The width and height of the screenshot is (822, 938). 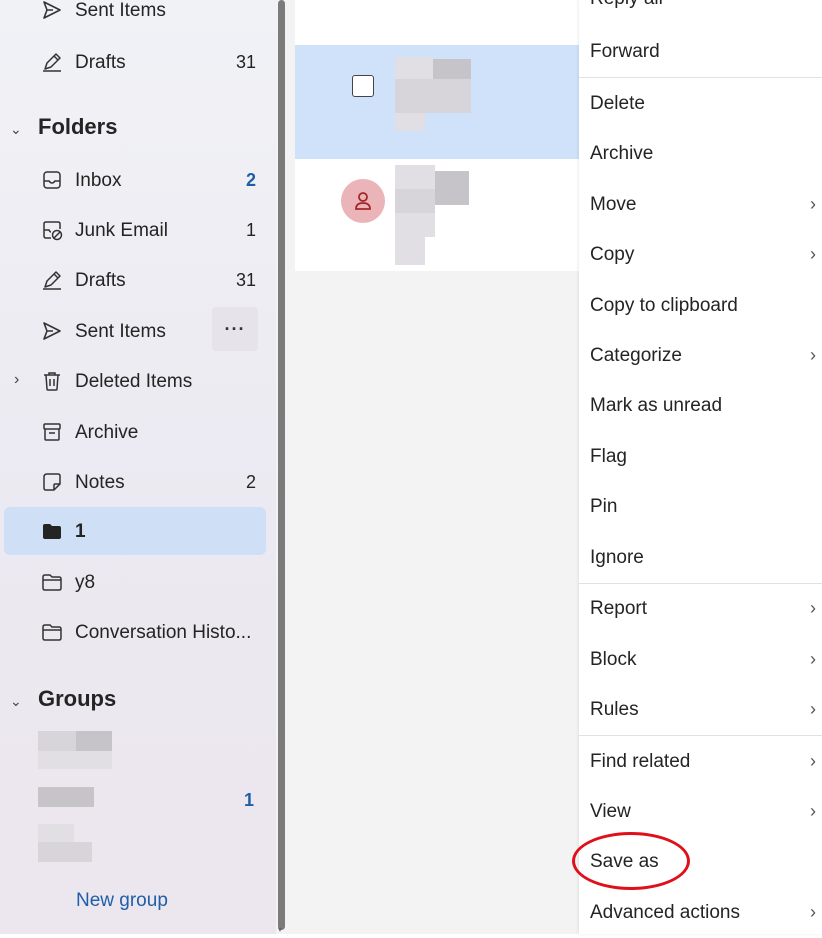 What do you see at coordinates (235, 329) in the screenshot?
I see `more-options-button: ···` at bounding box center [235, 329].